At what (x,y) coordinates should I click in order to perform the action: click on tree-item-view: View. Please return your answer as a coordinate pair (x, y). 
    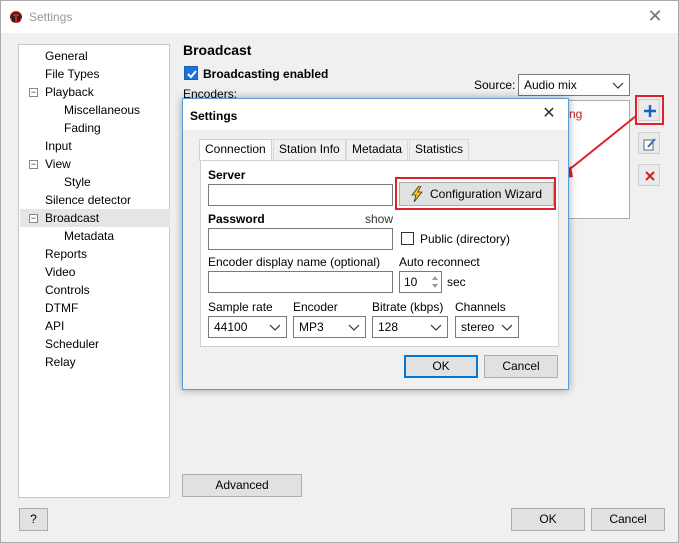
    Looking at the image, I should click on (58, 164).